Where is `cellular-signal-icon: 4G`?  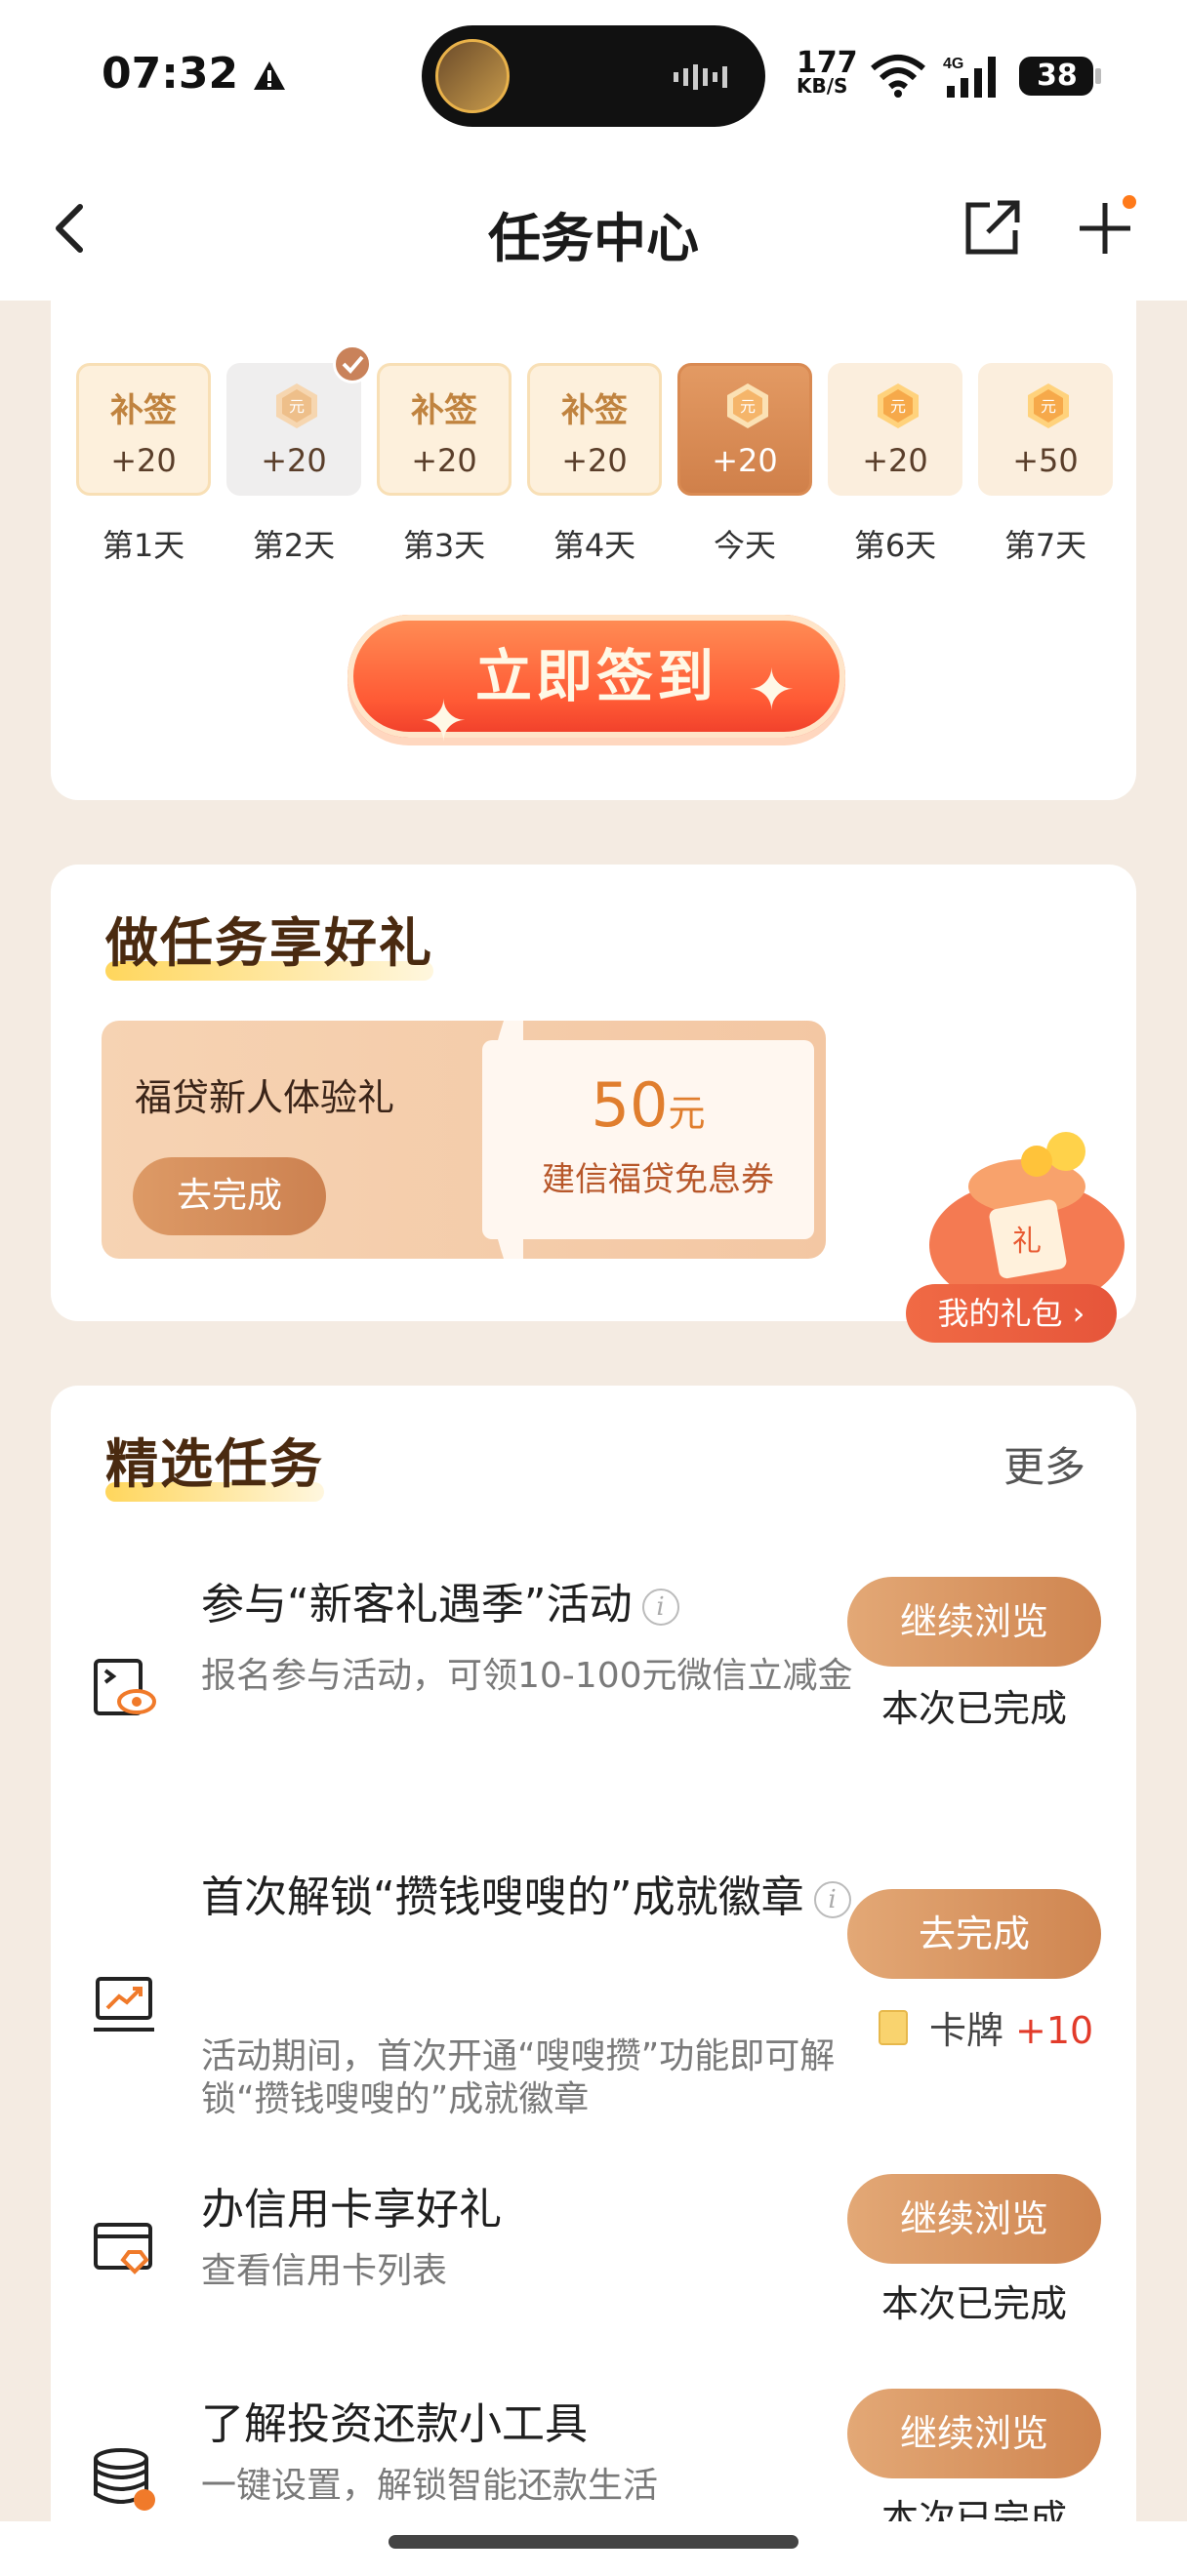 cellular-signal-icon: 4G is located at coordinates (969, 77).